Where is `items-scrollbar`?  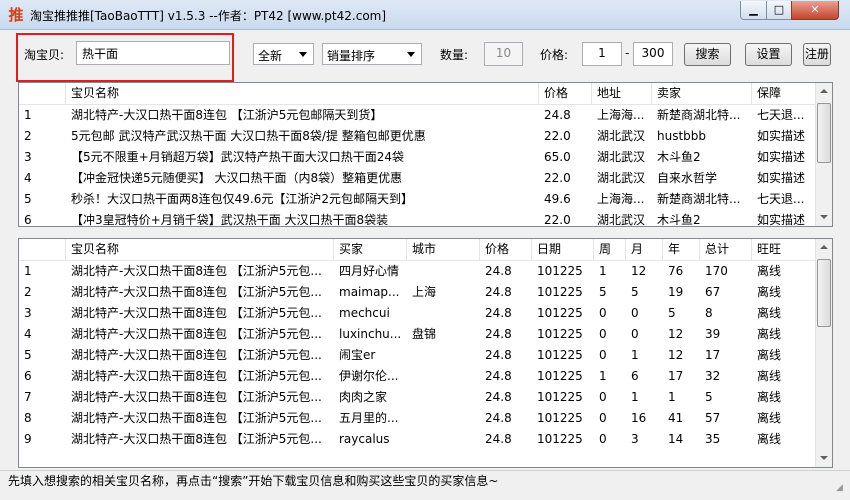 items-scrollbar is located at coordinates (823, 154).